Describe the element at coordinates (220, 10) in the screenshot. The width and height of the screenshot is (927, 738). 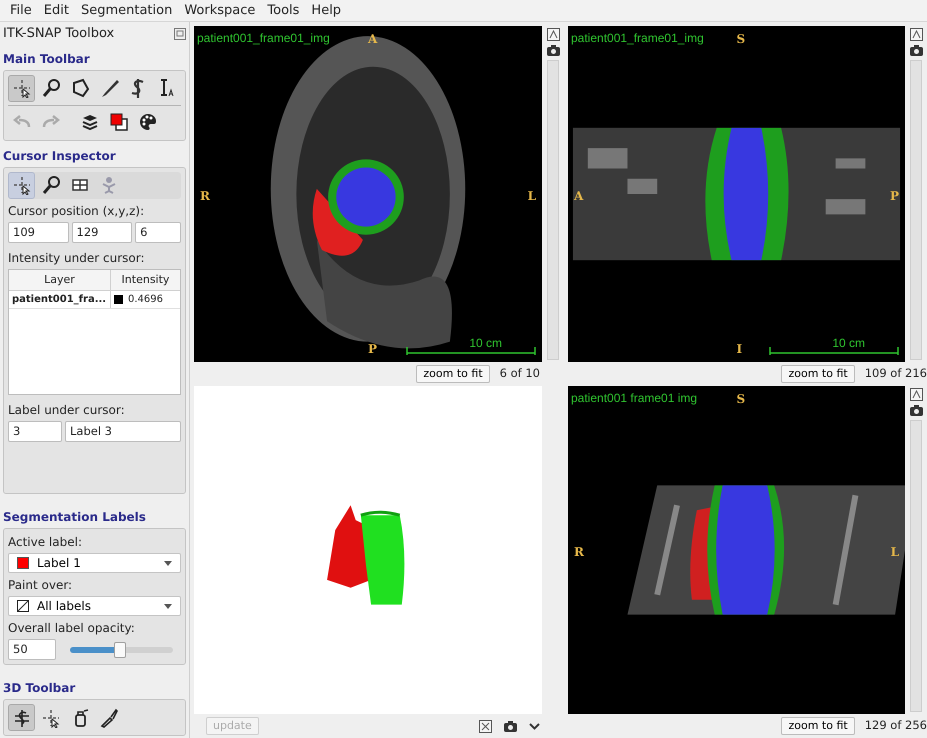
I see `menu-item: Workspace` at that location.